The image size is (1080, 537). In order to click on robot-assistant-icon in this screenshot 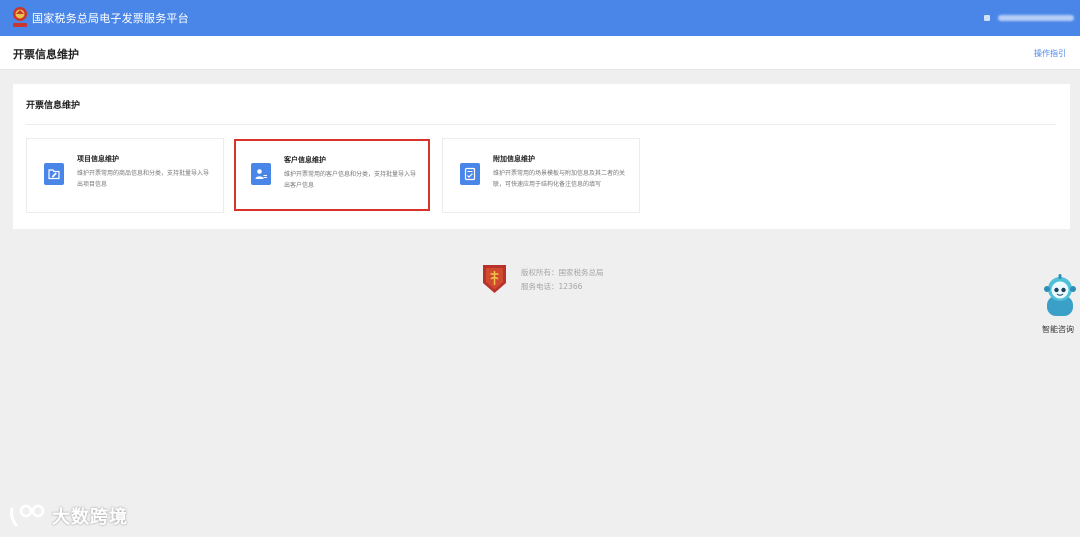, I will do `click(1060, 295)`.